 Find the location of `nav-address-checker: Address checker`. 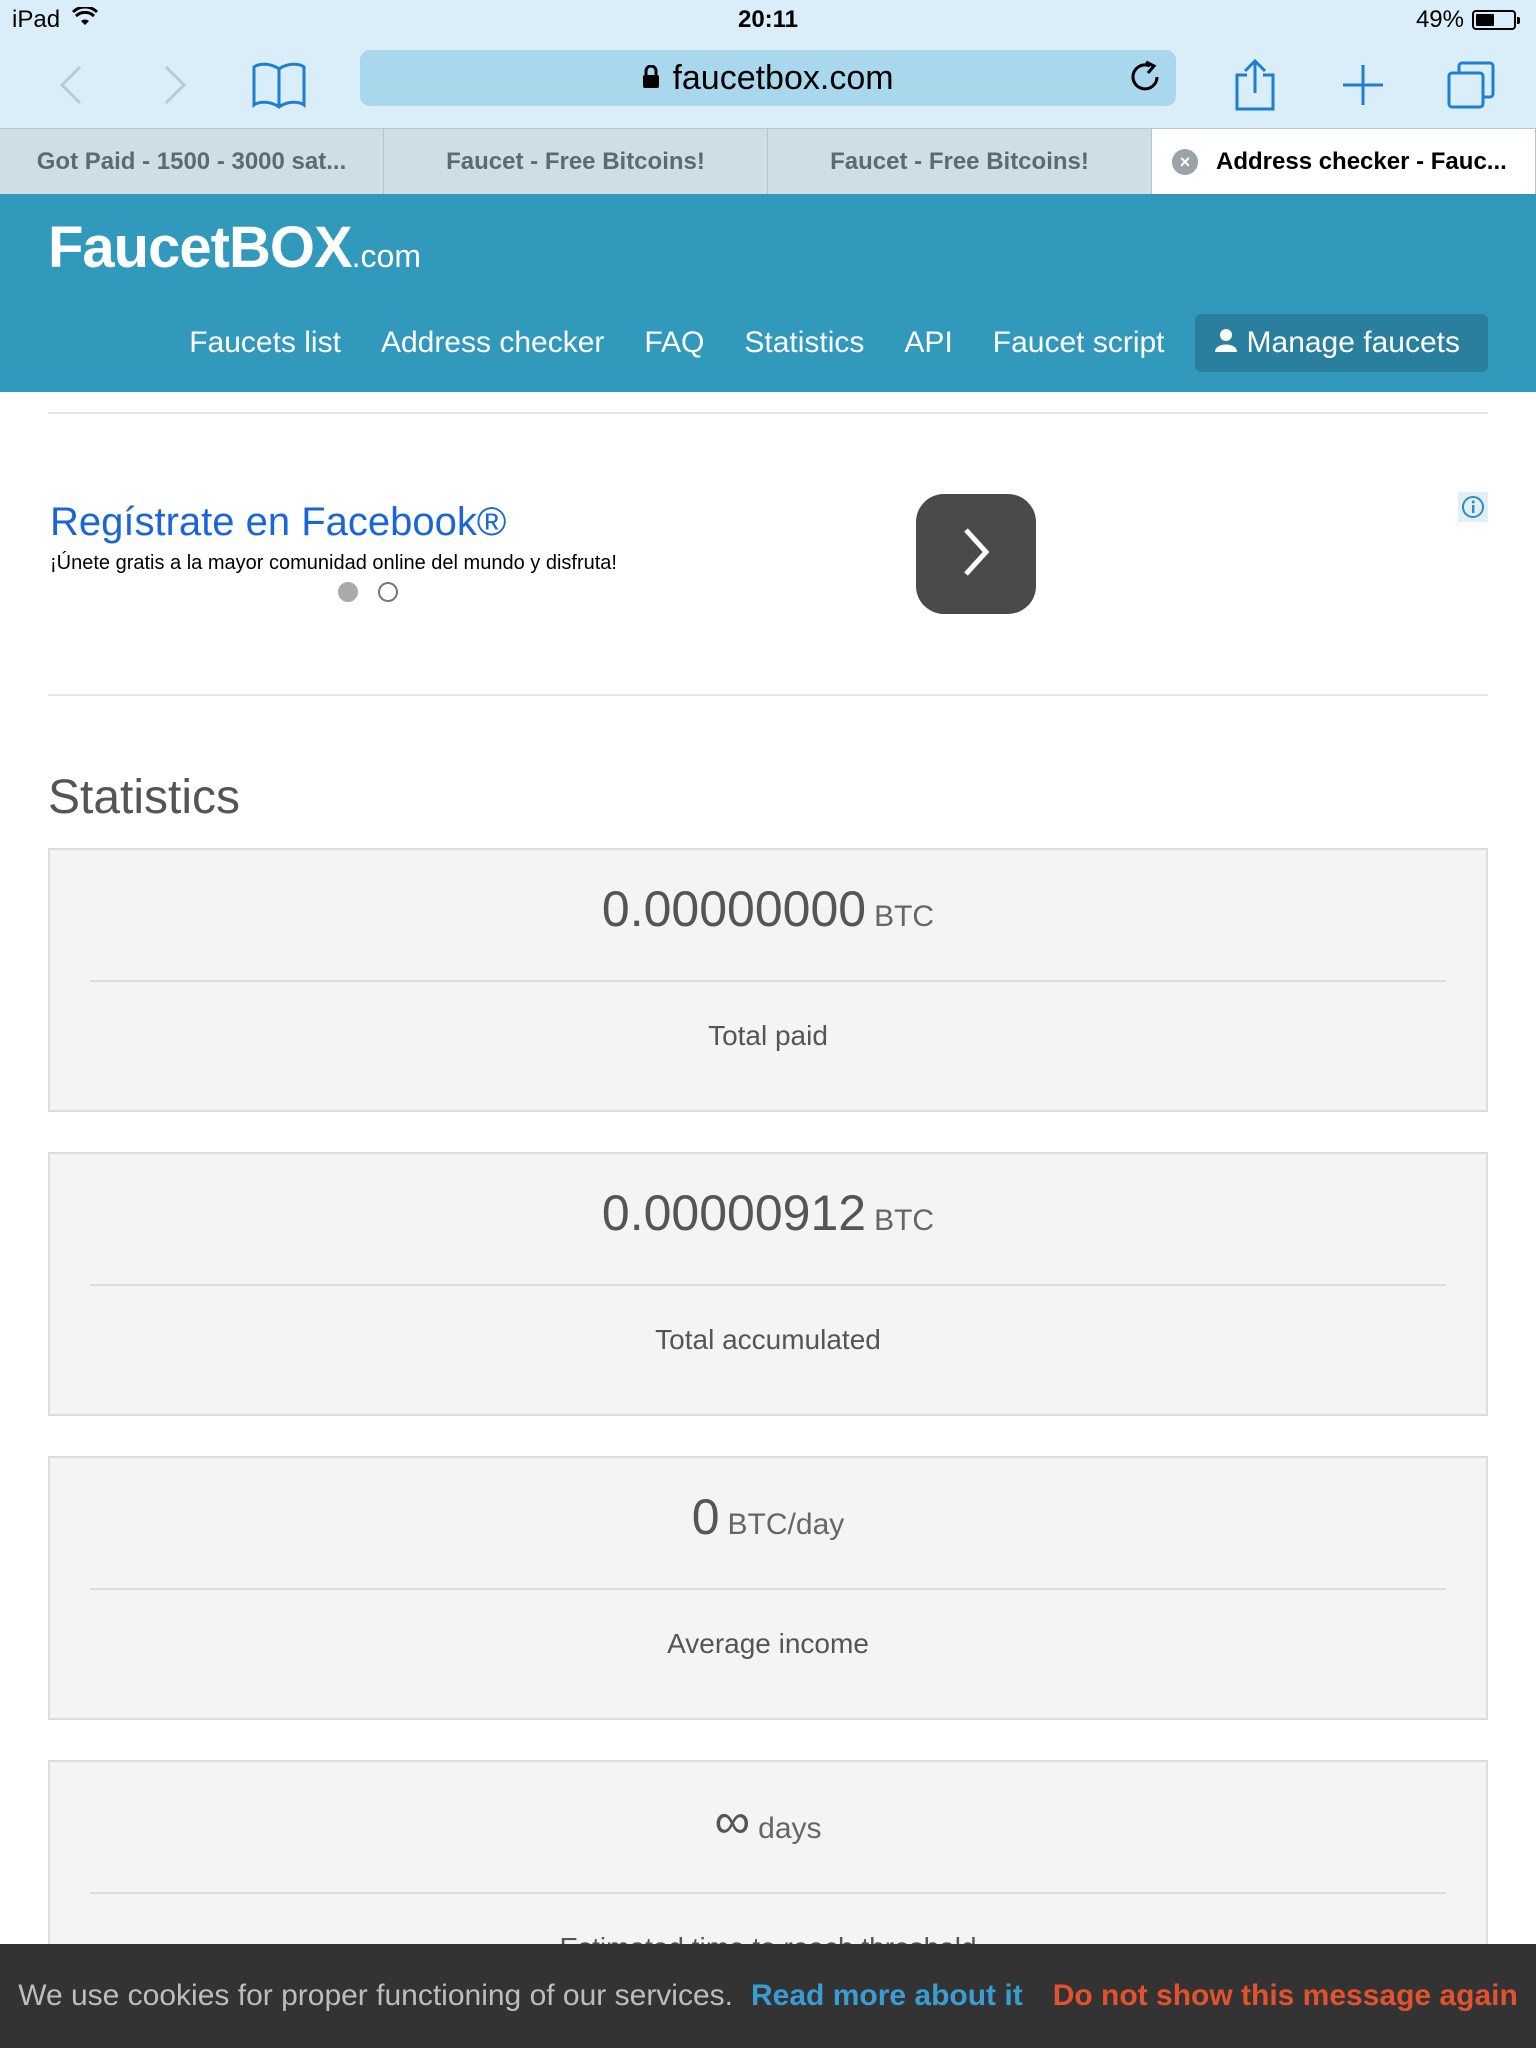

nav-address-checker: Address checker is located at coordinates (492, 343).